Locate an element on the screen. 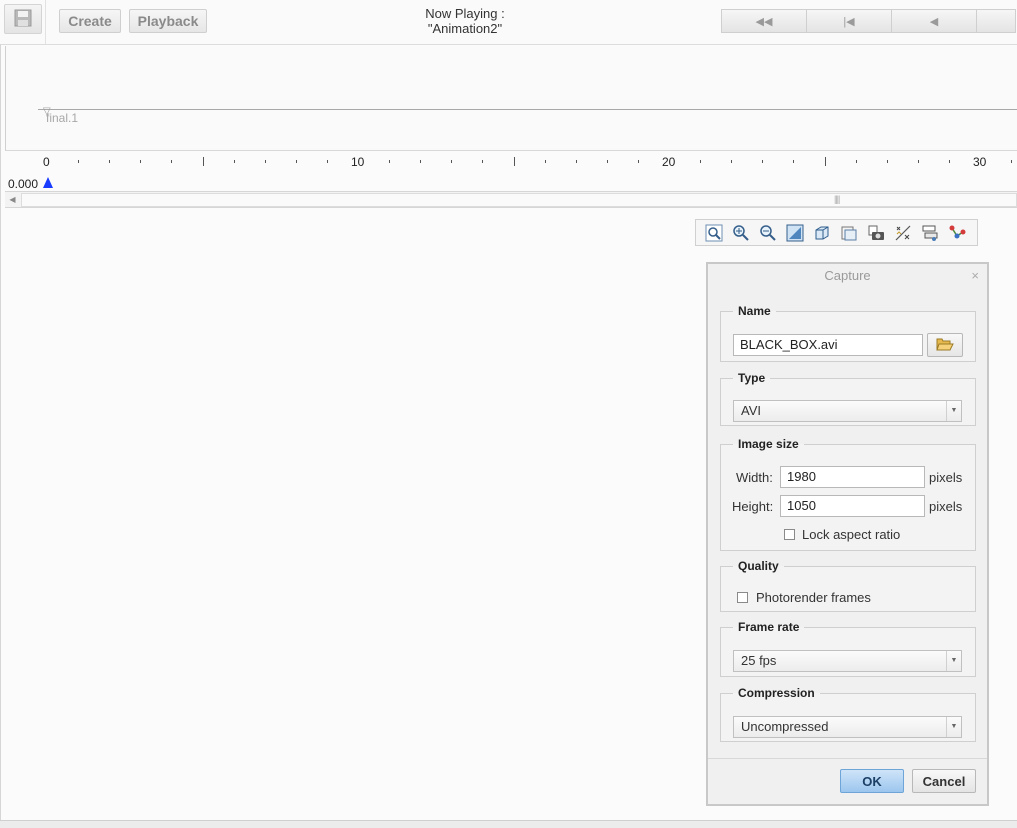 The height and width of the screenshot is (828, 1017). dialog-divider is located at coordinates (847, 758).